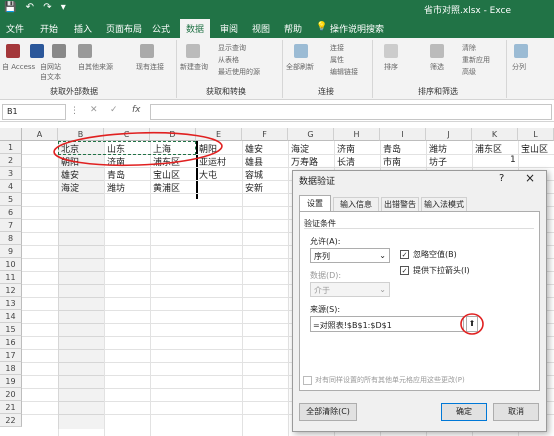 The image size is (554, 436). Describe the element at coordinates (70, 187) in the screenshot. I see `cell-b4: 海淀` at that location.